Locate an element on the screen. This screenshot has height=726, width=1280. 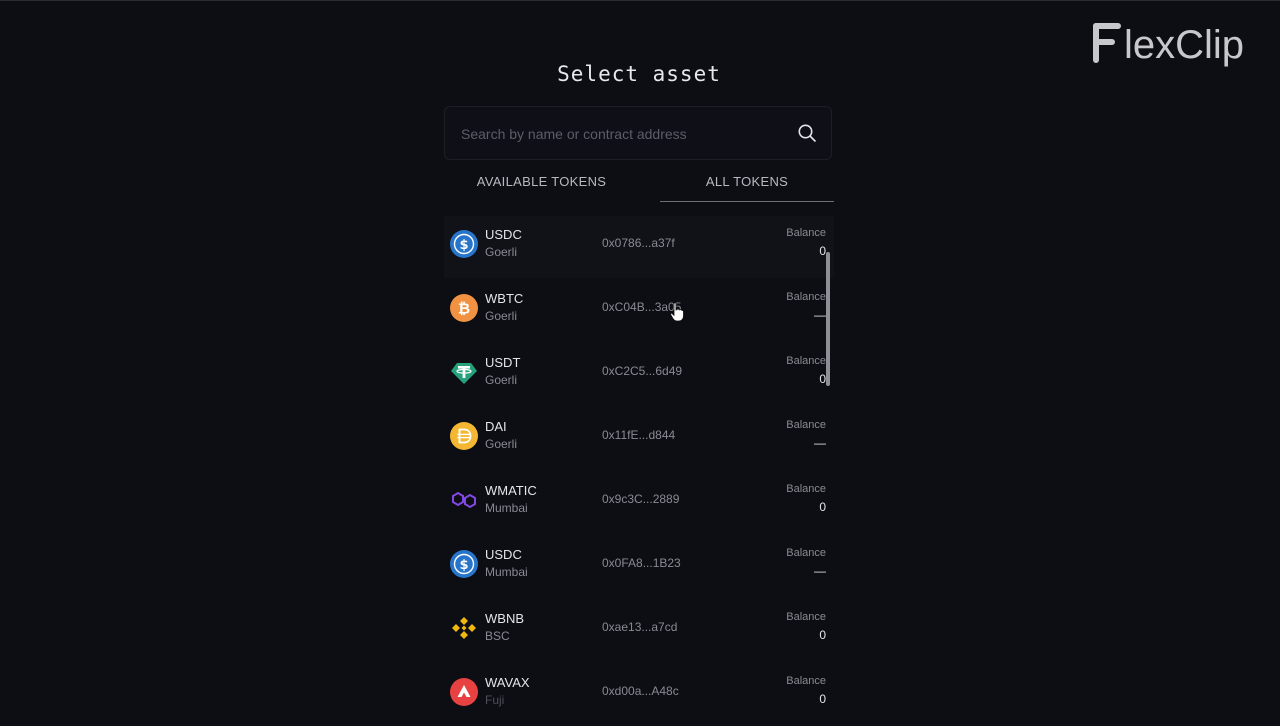
token-row-wbtc-goerli: ₿ WBTC Goerli 0xC04B...3a05 Balance — is located at coordinates (639, 311).